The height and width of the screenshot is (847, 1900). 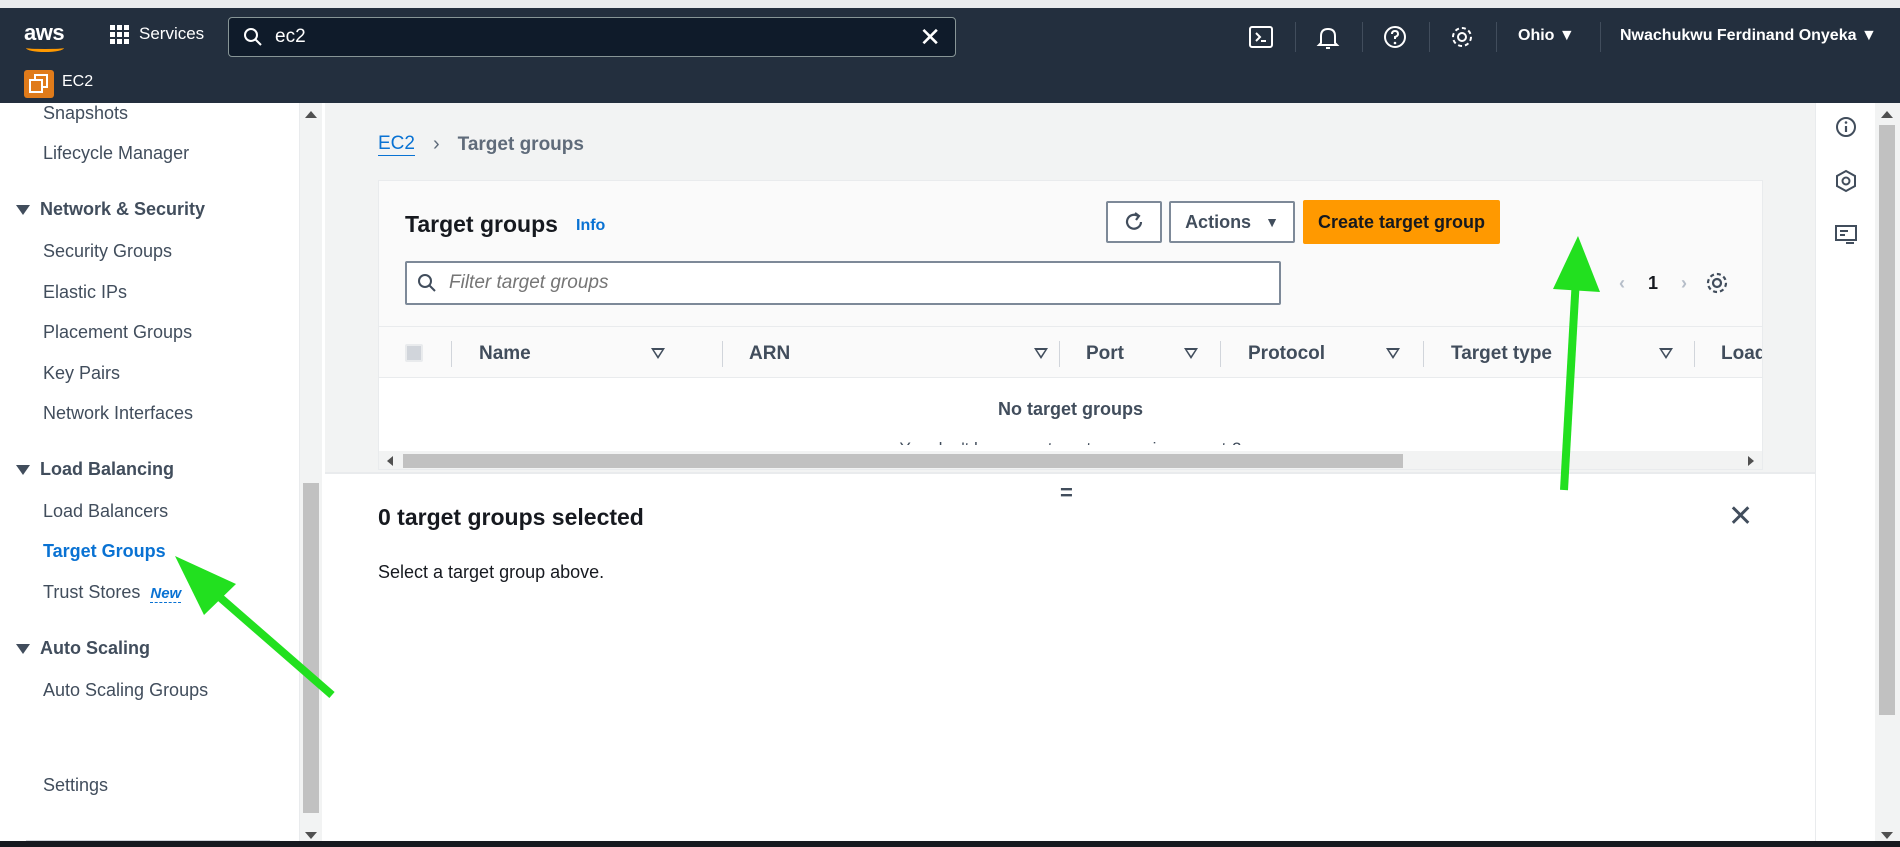 I want to click on info-link: Info, so click(x=590, y=226).